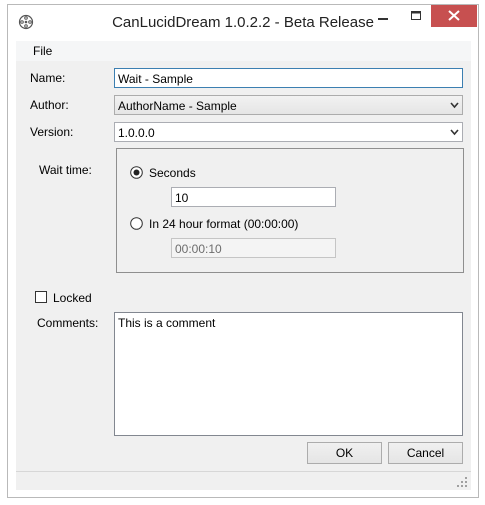 The height and width of the screenshot is (505, 485). I want to click on close-icon, so click(454, 15).